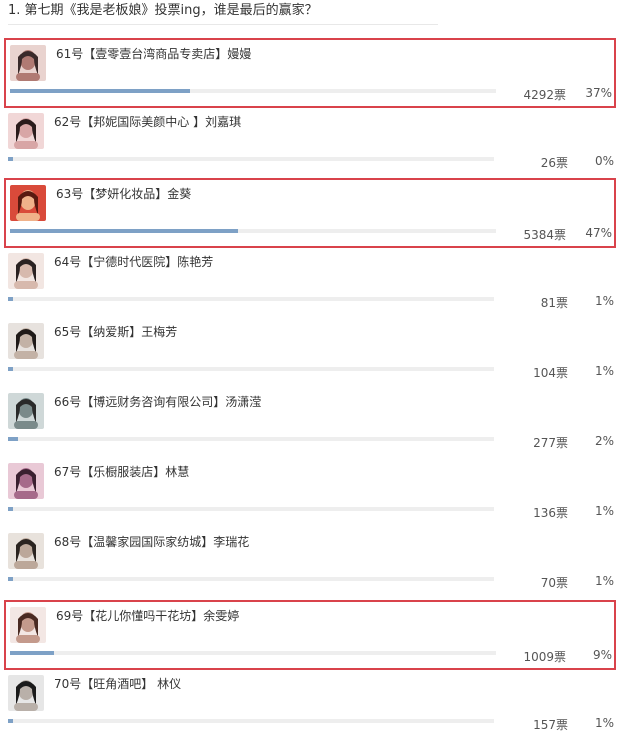  I want to click on title-divider, so click(223, 24).